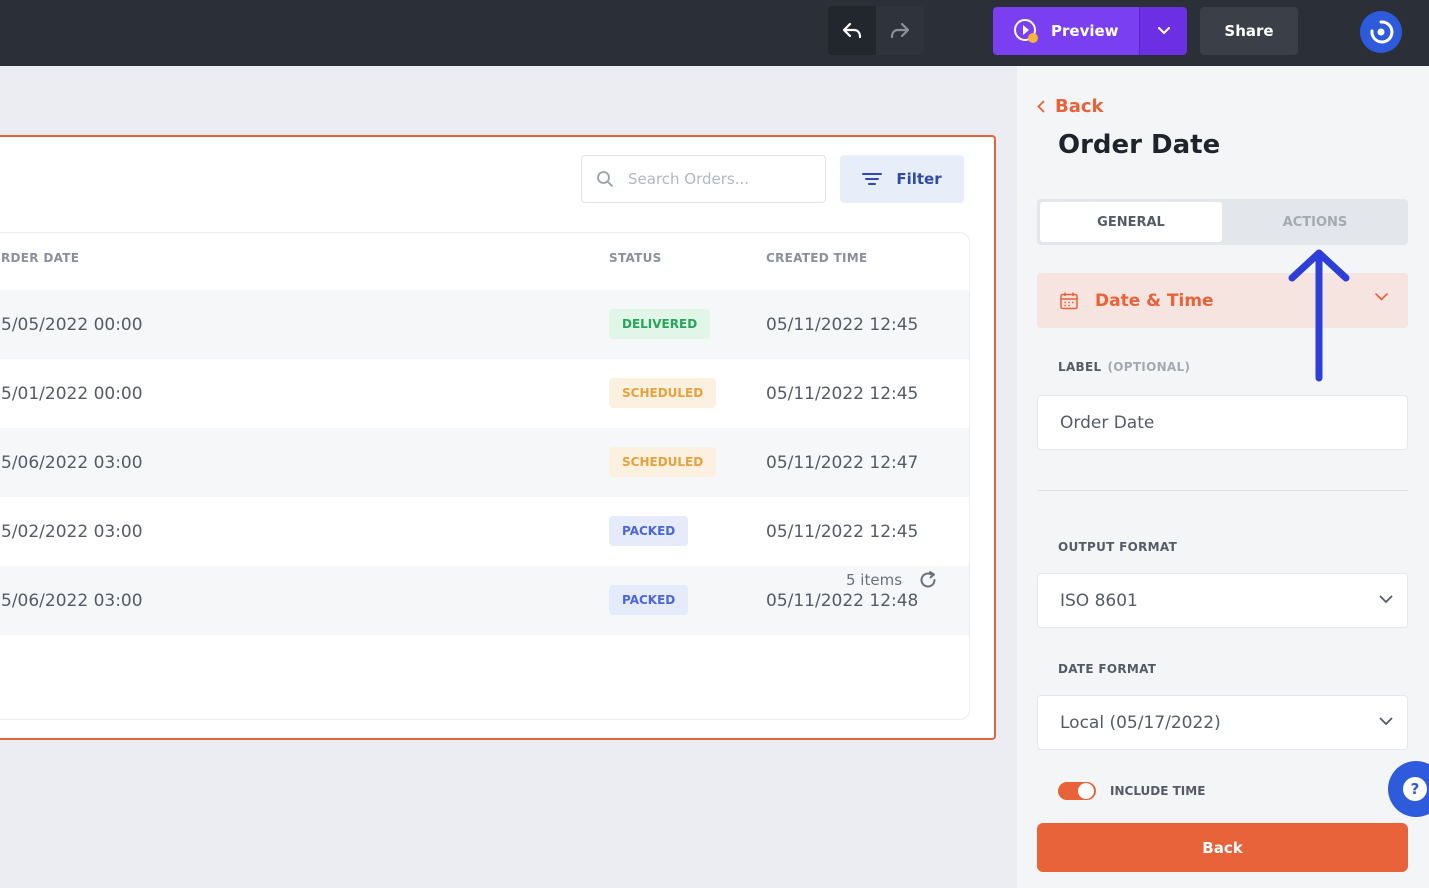 Image resolution: width=1429 pixels, height=888 pixels. I want to click on column-header-created-time: CREATED TIME, so click(817, 258).